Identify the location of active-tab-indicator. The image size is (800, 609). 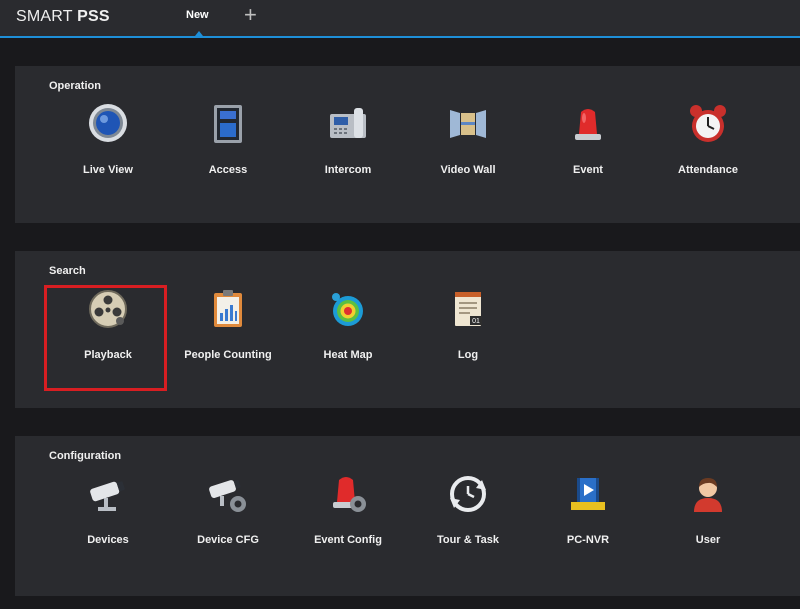
(199, 33).